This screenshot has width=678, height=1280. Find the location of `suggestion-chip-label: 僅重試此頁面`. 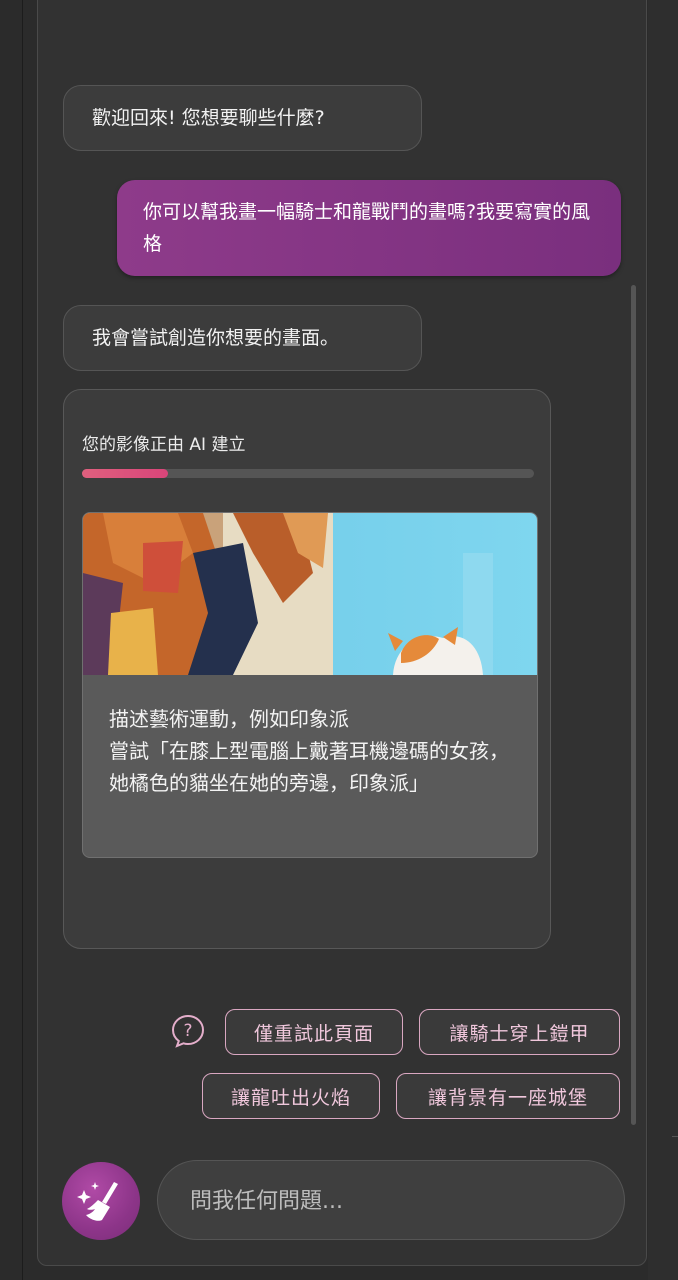

suggestion-chip-label: 僅重試此頁面 is located at coordinates (313, 1033).